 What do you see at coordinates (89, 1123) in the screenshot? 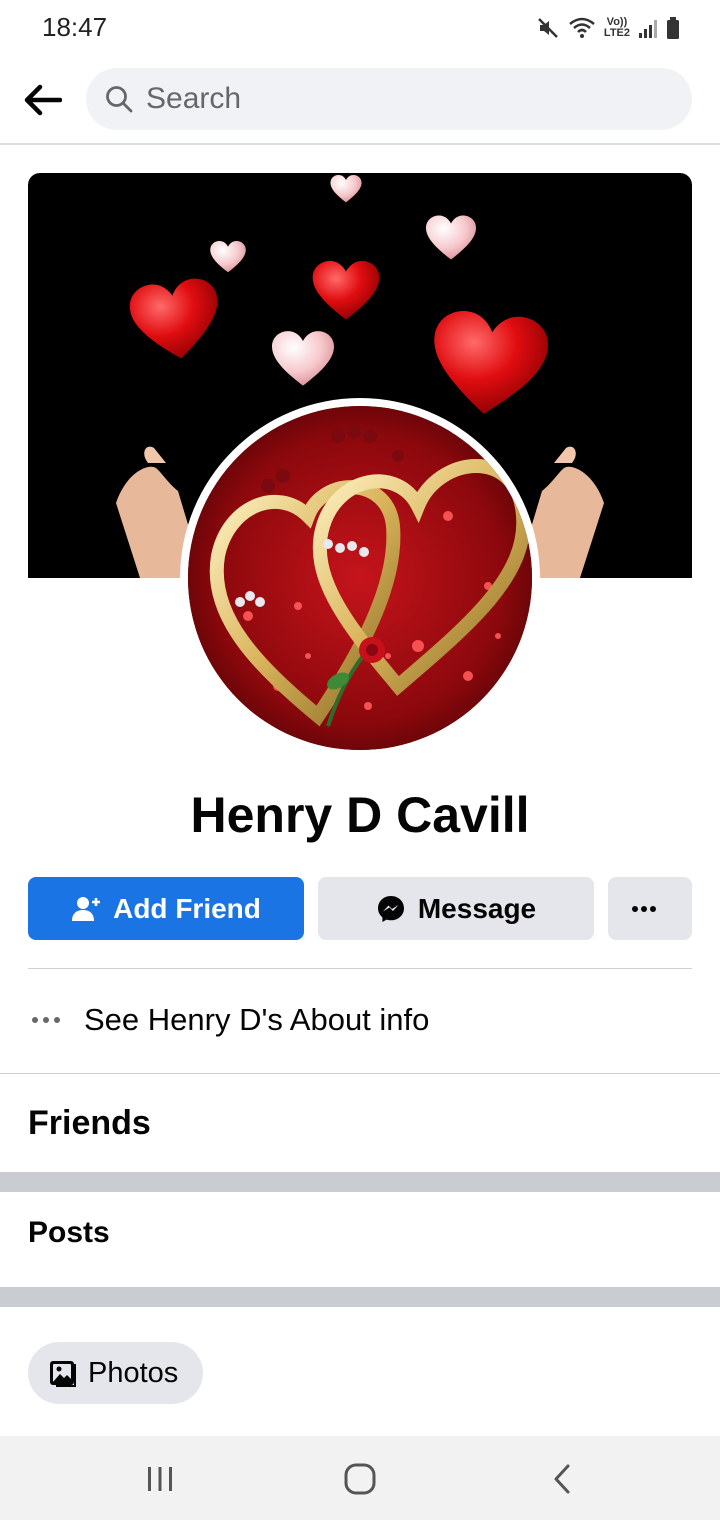
I see `friends-section-title: Friends` at bounding box center [89, 1123].